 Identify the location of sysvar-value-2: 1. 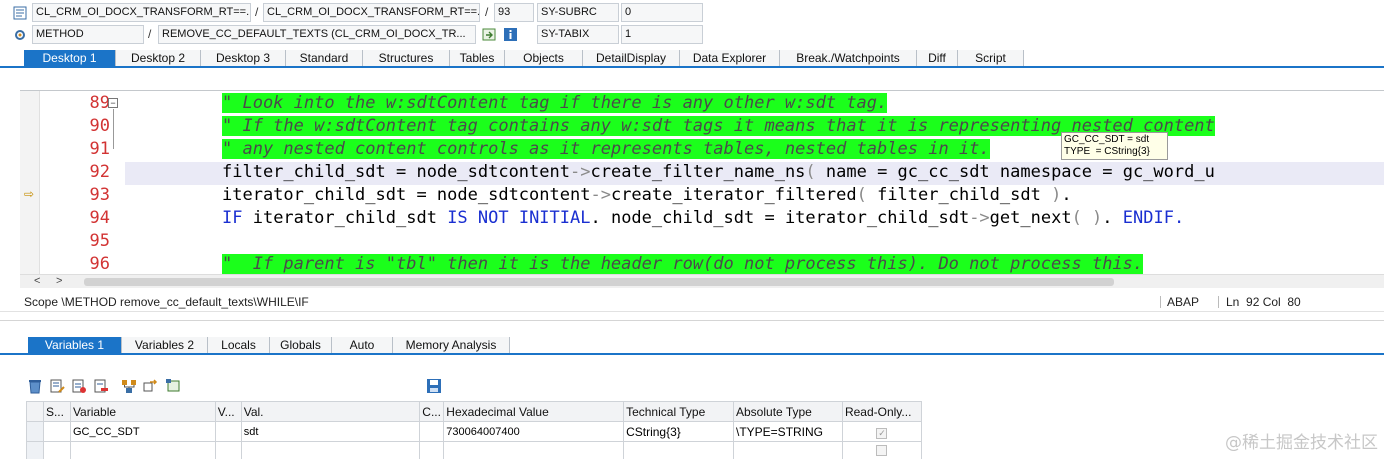
(662, 34).